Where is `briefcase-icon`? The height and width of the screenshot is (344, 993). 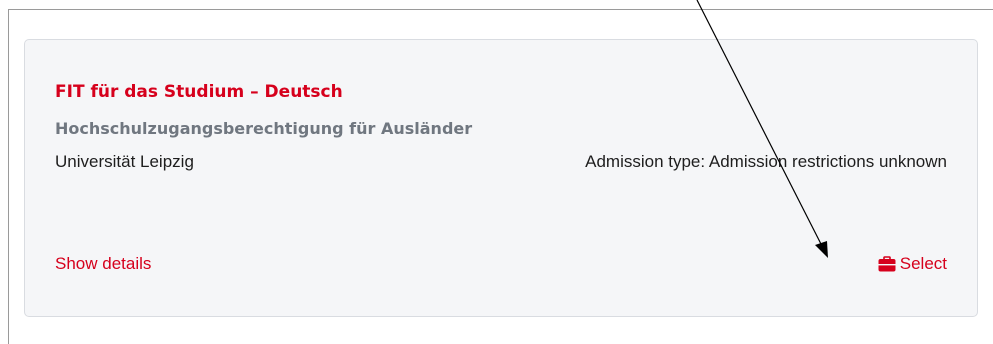 briefcase-icon is located at coordinates (887, 264).